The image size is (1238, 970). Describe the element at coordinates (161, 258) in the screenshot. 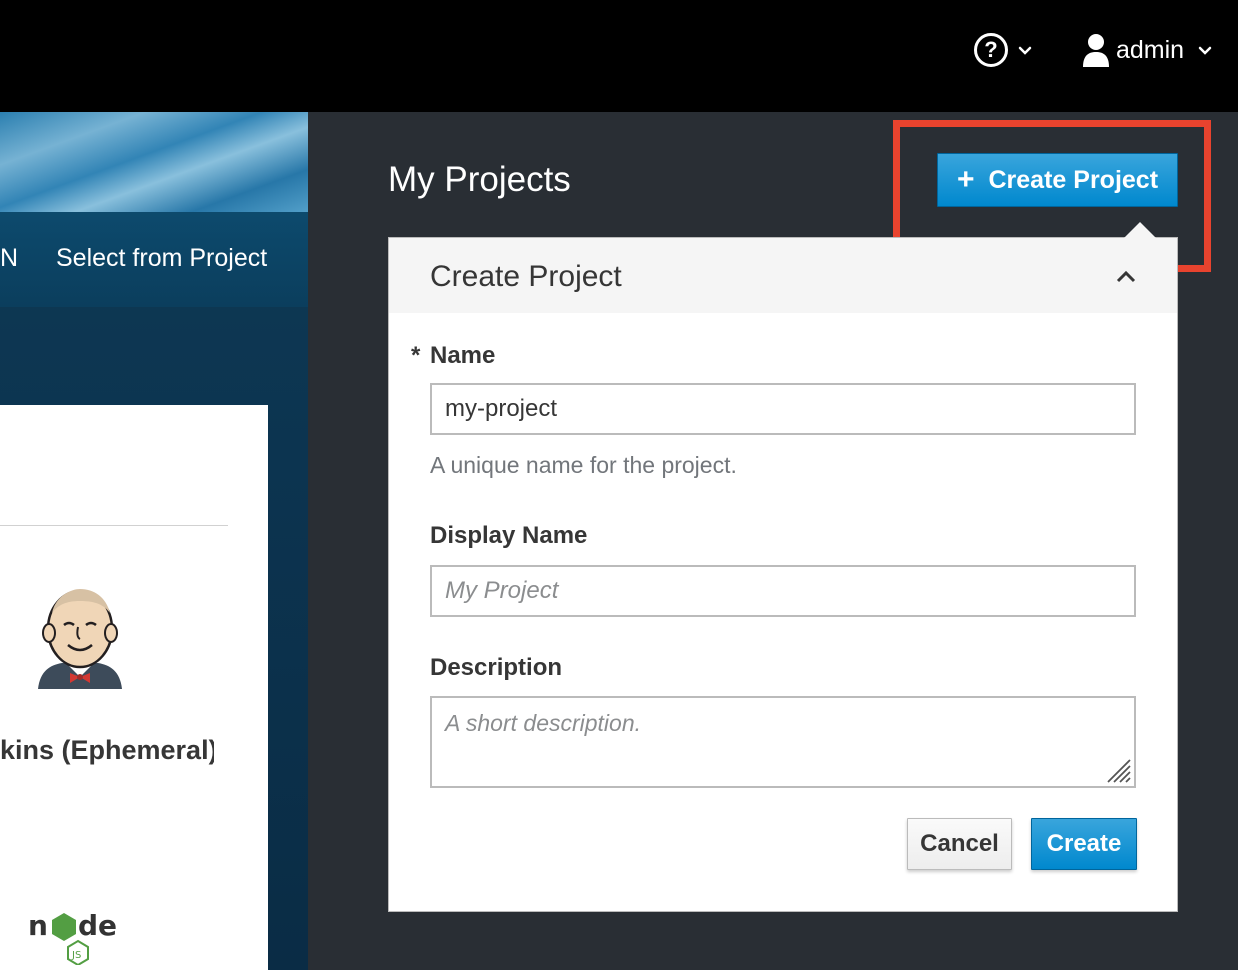

I see `tab-select-from-project: Select from Project` at that location.